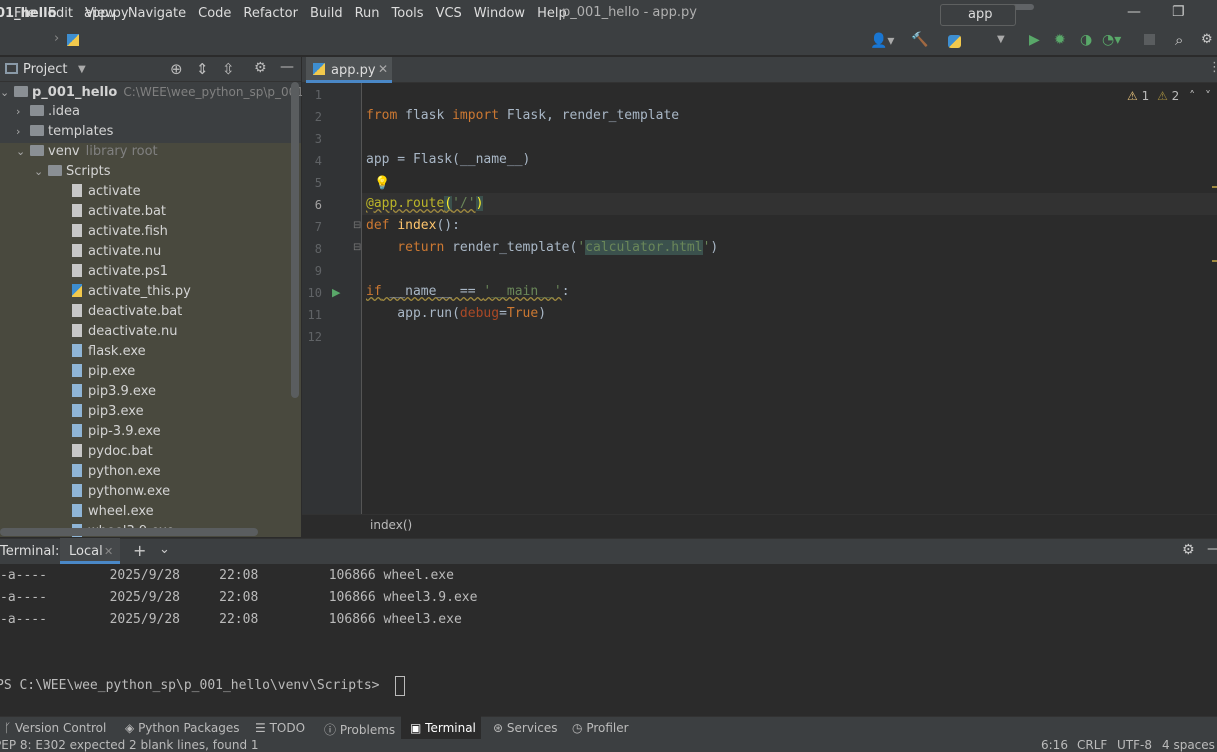 This screenshot has width=1217, height=752. Describe the element at coordinates (318, 227) in the screenshot. I see `line-number: 7` at that location.